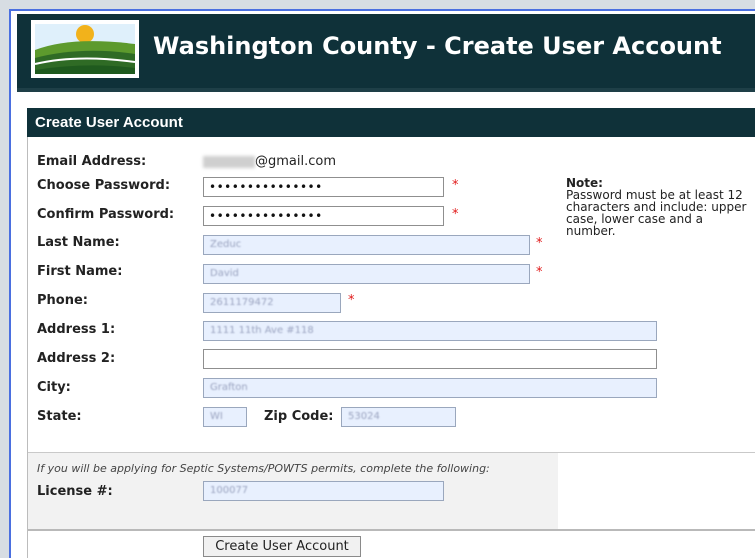 This screenshot has height=558, width=755. I want to click on email-label: Email Address:, so click(92, 161).